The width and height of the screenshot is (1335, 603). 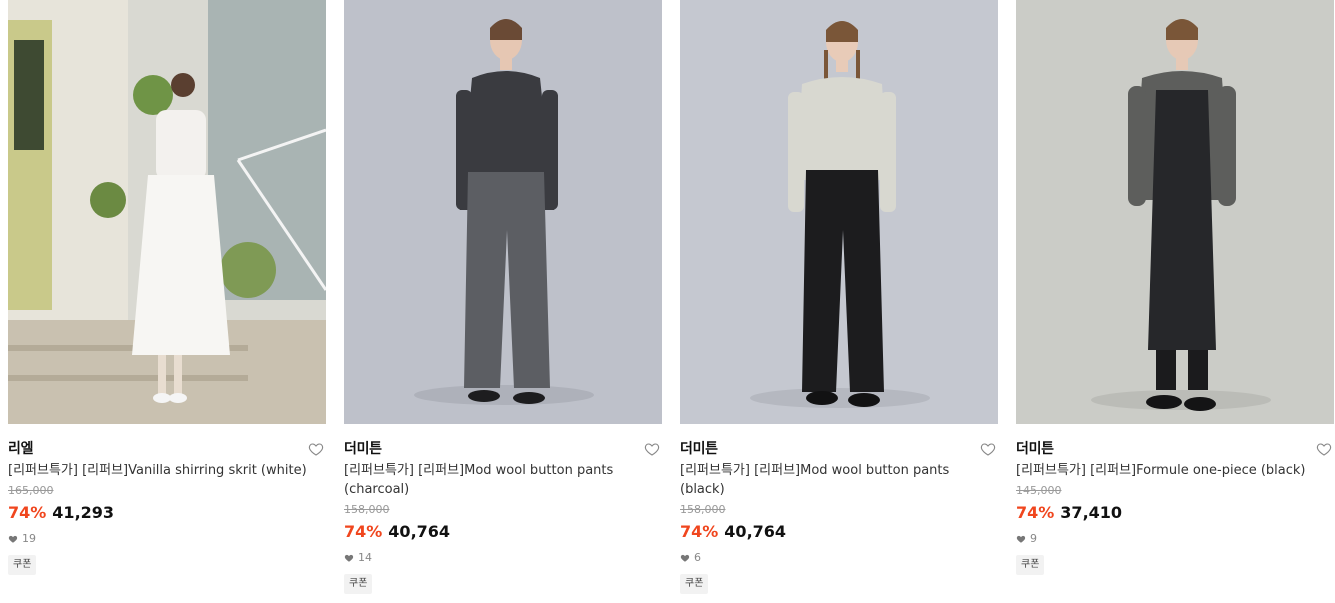 What do you see at coordinates (167, 449) in the screenshot?
I see `brand-row: 리엘` at bounding box center [167, 449].